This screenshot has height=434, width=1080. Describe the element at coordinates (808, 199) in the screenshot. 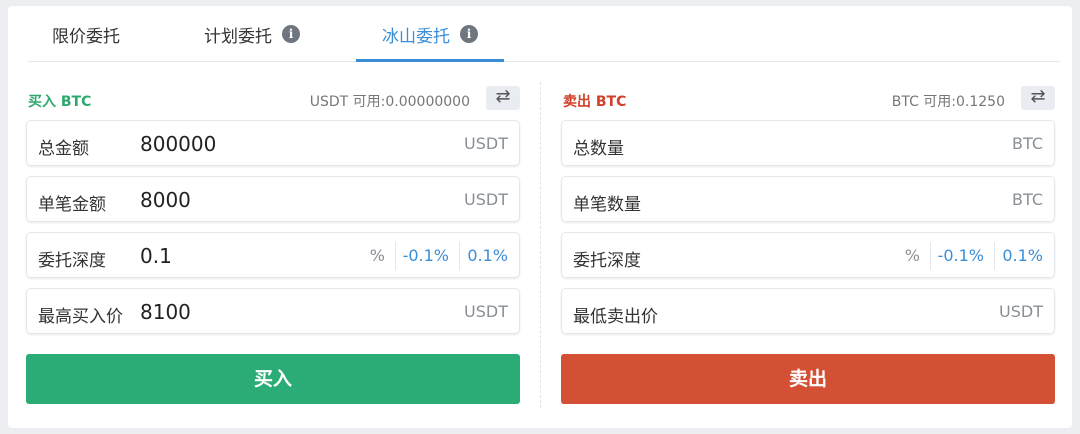

I see `sell-single-quantity-field: 单笔数量 BTC` at that location.